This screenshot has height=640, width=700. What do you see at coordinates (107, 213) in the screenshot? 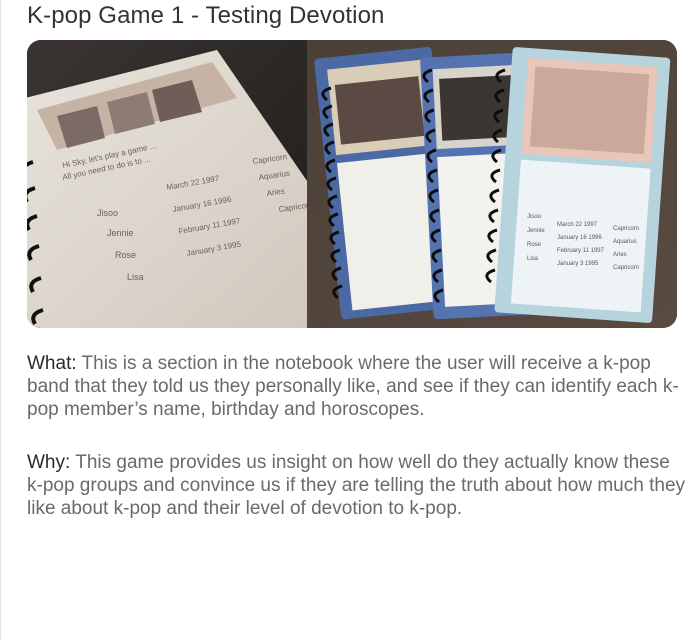
I see `left-name-1: Jisoo` at bounding box center [107, 213].